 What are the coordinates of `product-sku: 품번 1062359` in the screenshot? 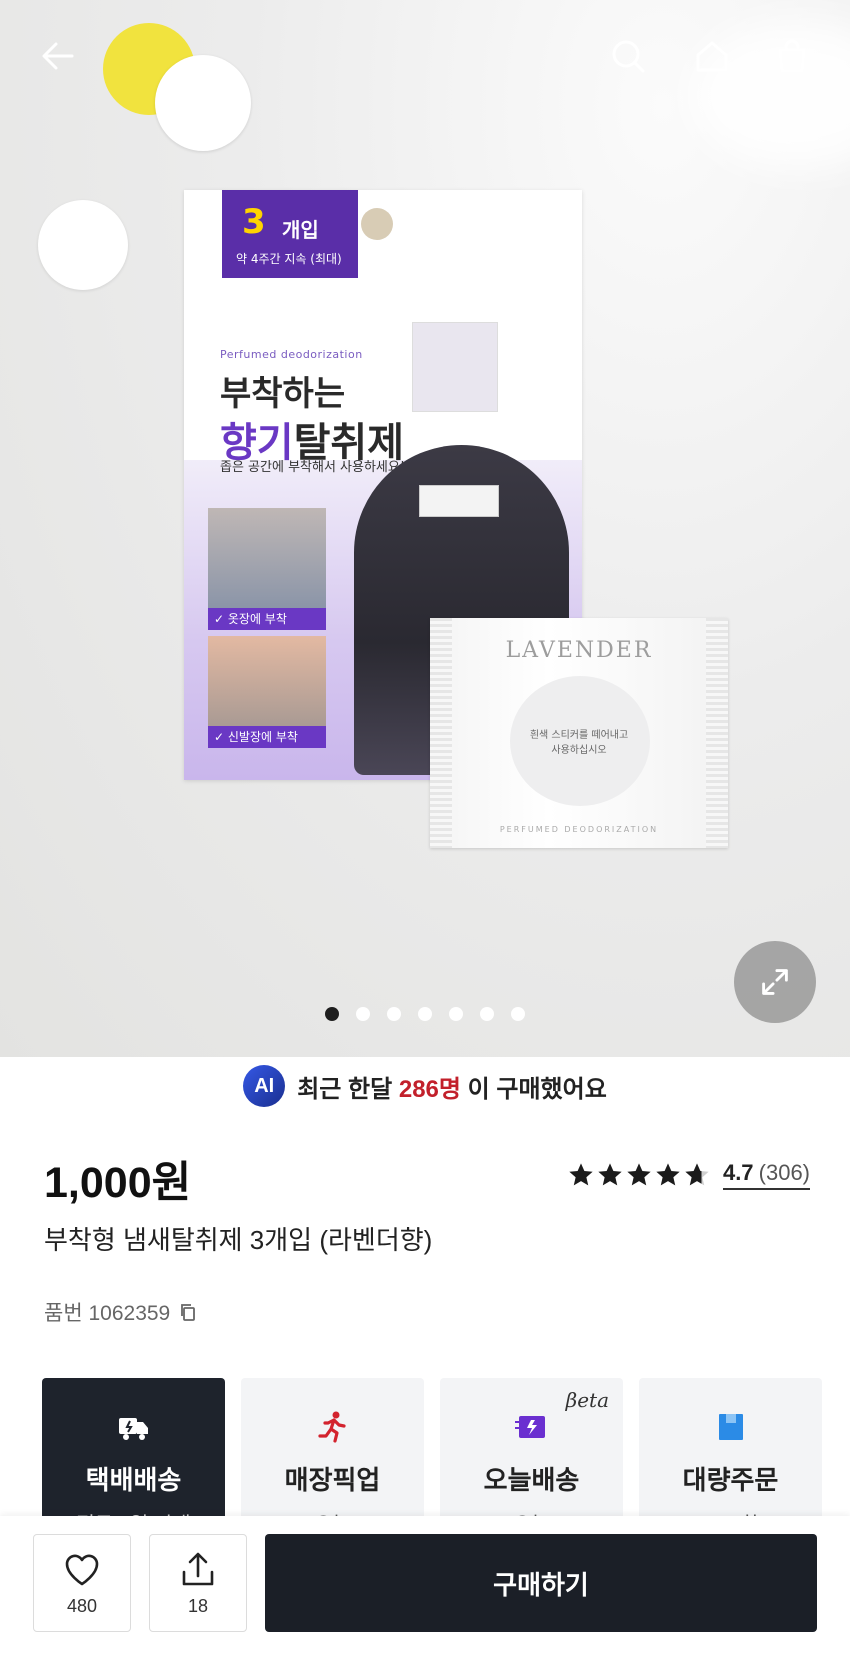 It's located at (121, 1312).